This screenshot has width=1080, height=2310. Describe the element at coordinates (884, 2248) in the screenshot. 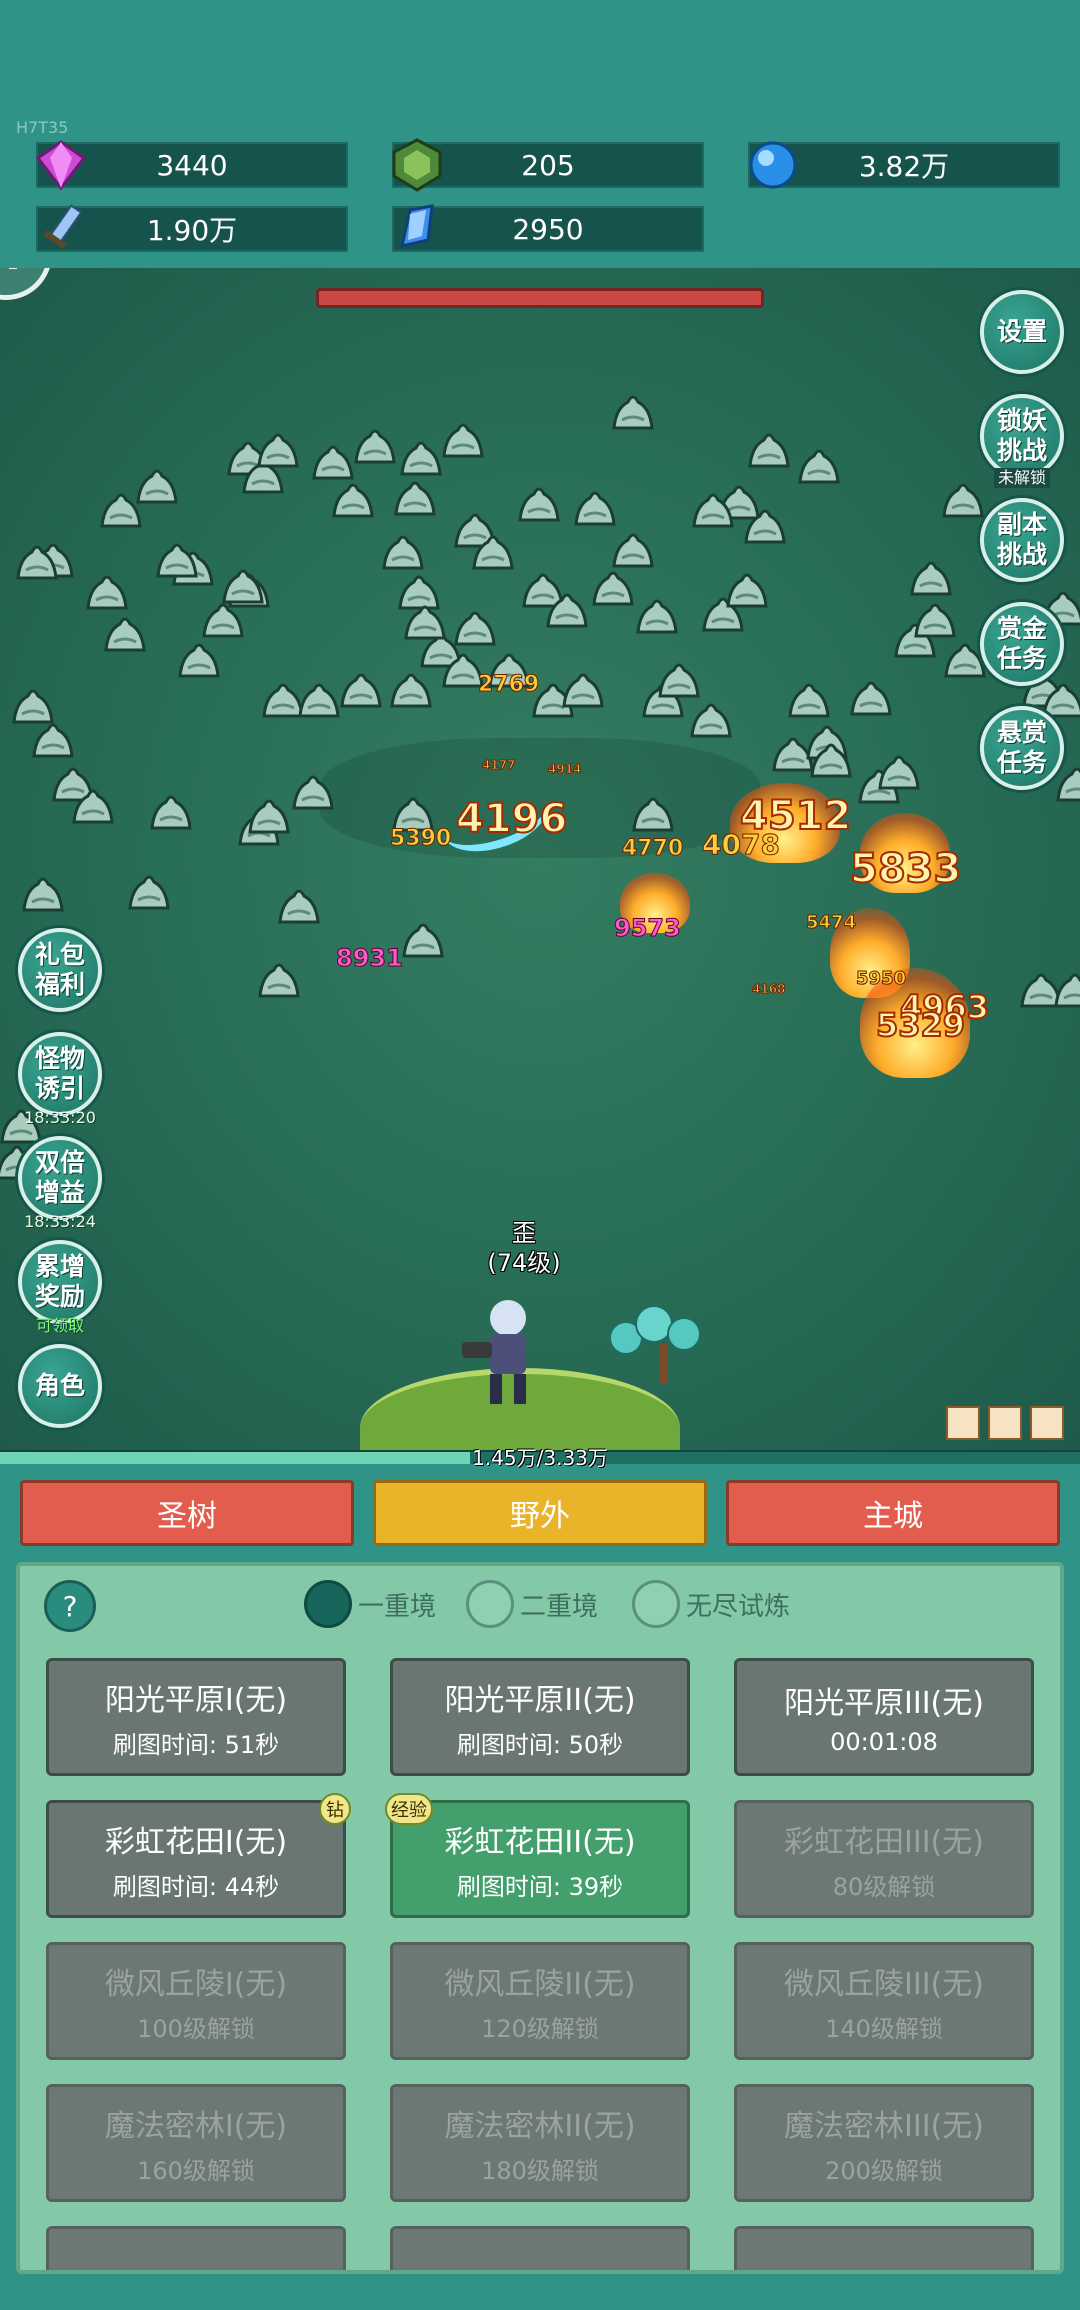

I see `map-stage-card: 幽谷秘境III(无)` at that location.